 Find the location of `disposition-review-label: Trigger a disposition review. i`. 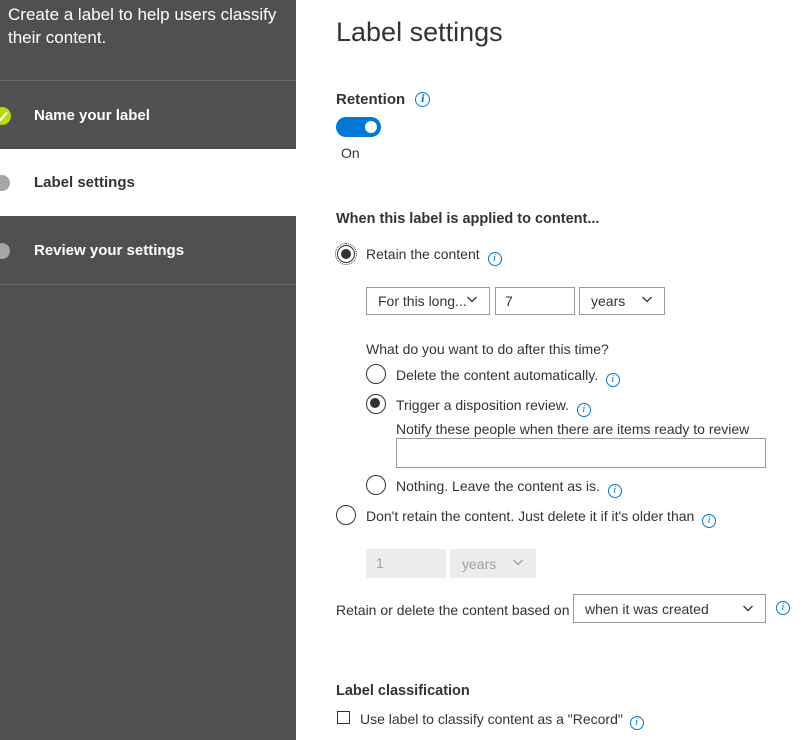

disposition-review-label: Trigger a disposition review. i is located at coordinates (493, 407).